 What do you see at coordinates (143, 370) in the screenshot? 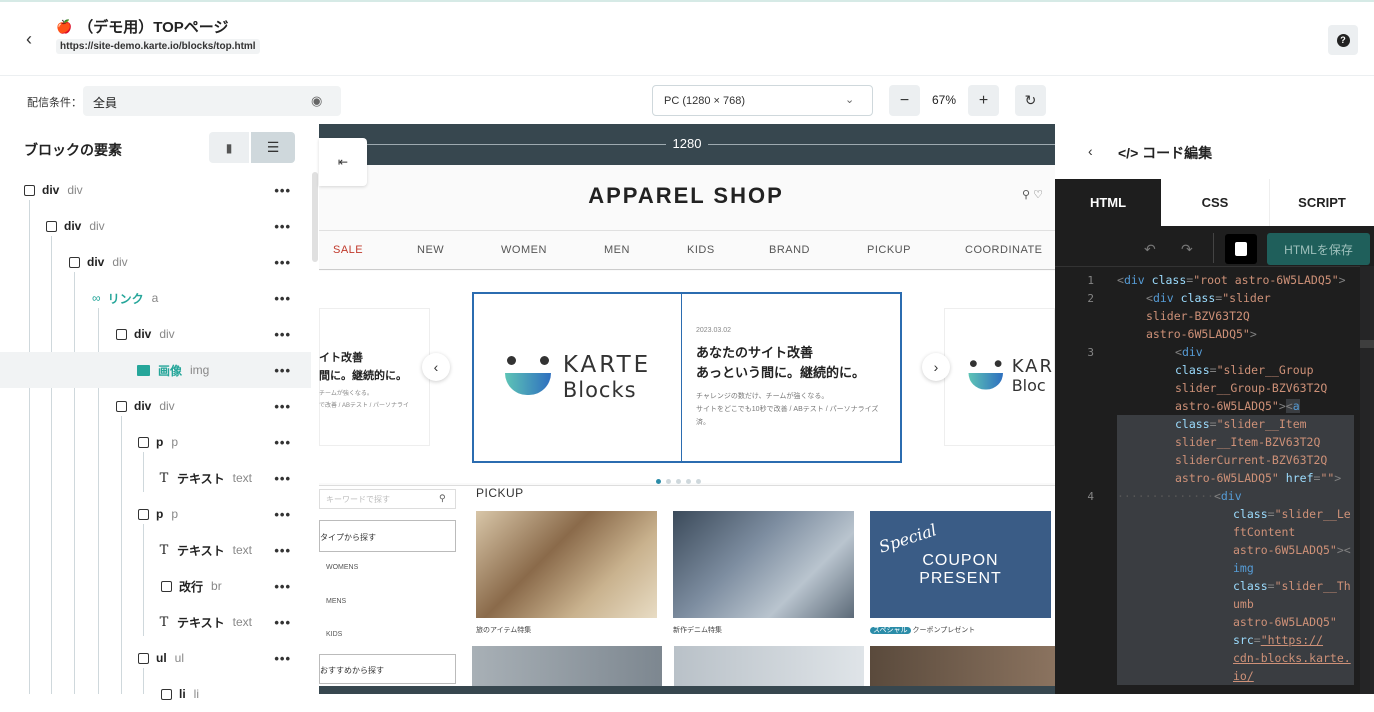
I see `image-icon` at bounding box center [143, 370].